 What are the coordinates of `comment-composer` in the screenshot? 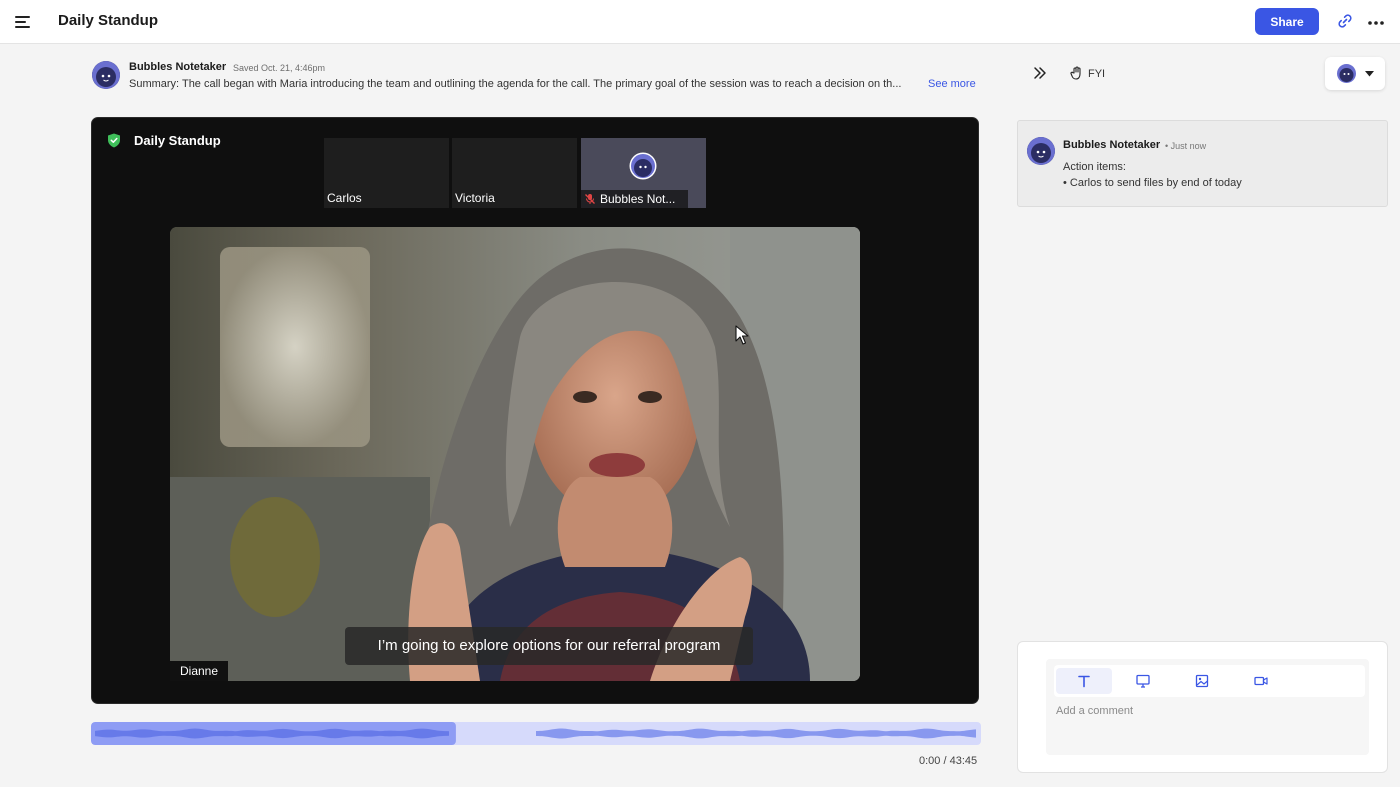 It's located at (1202, 707).